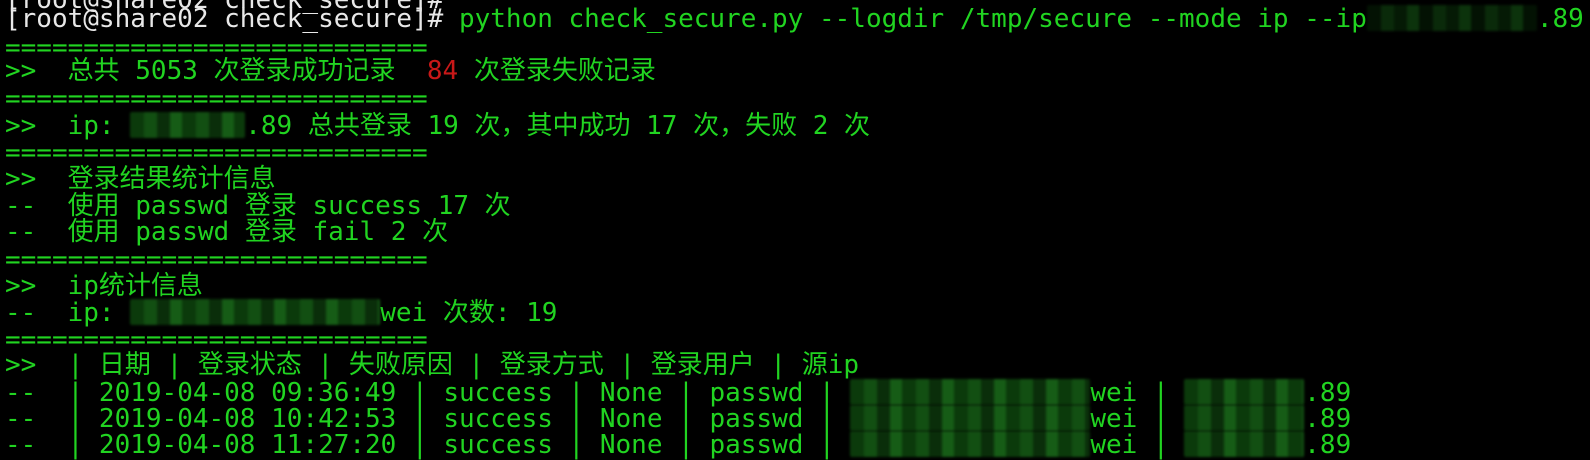 This screenshot has height=460, width=1590. Describe the element at coordinates (442, 71) in the screenshot. I see `fail-count: 84` at that location.